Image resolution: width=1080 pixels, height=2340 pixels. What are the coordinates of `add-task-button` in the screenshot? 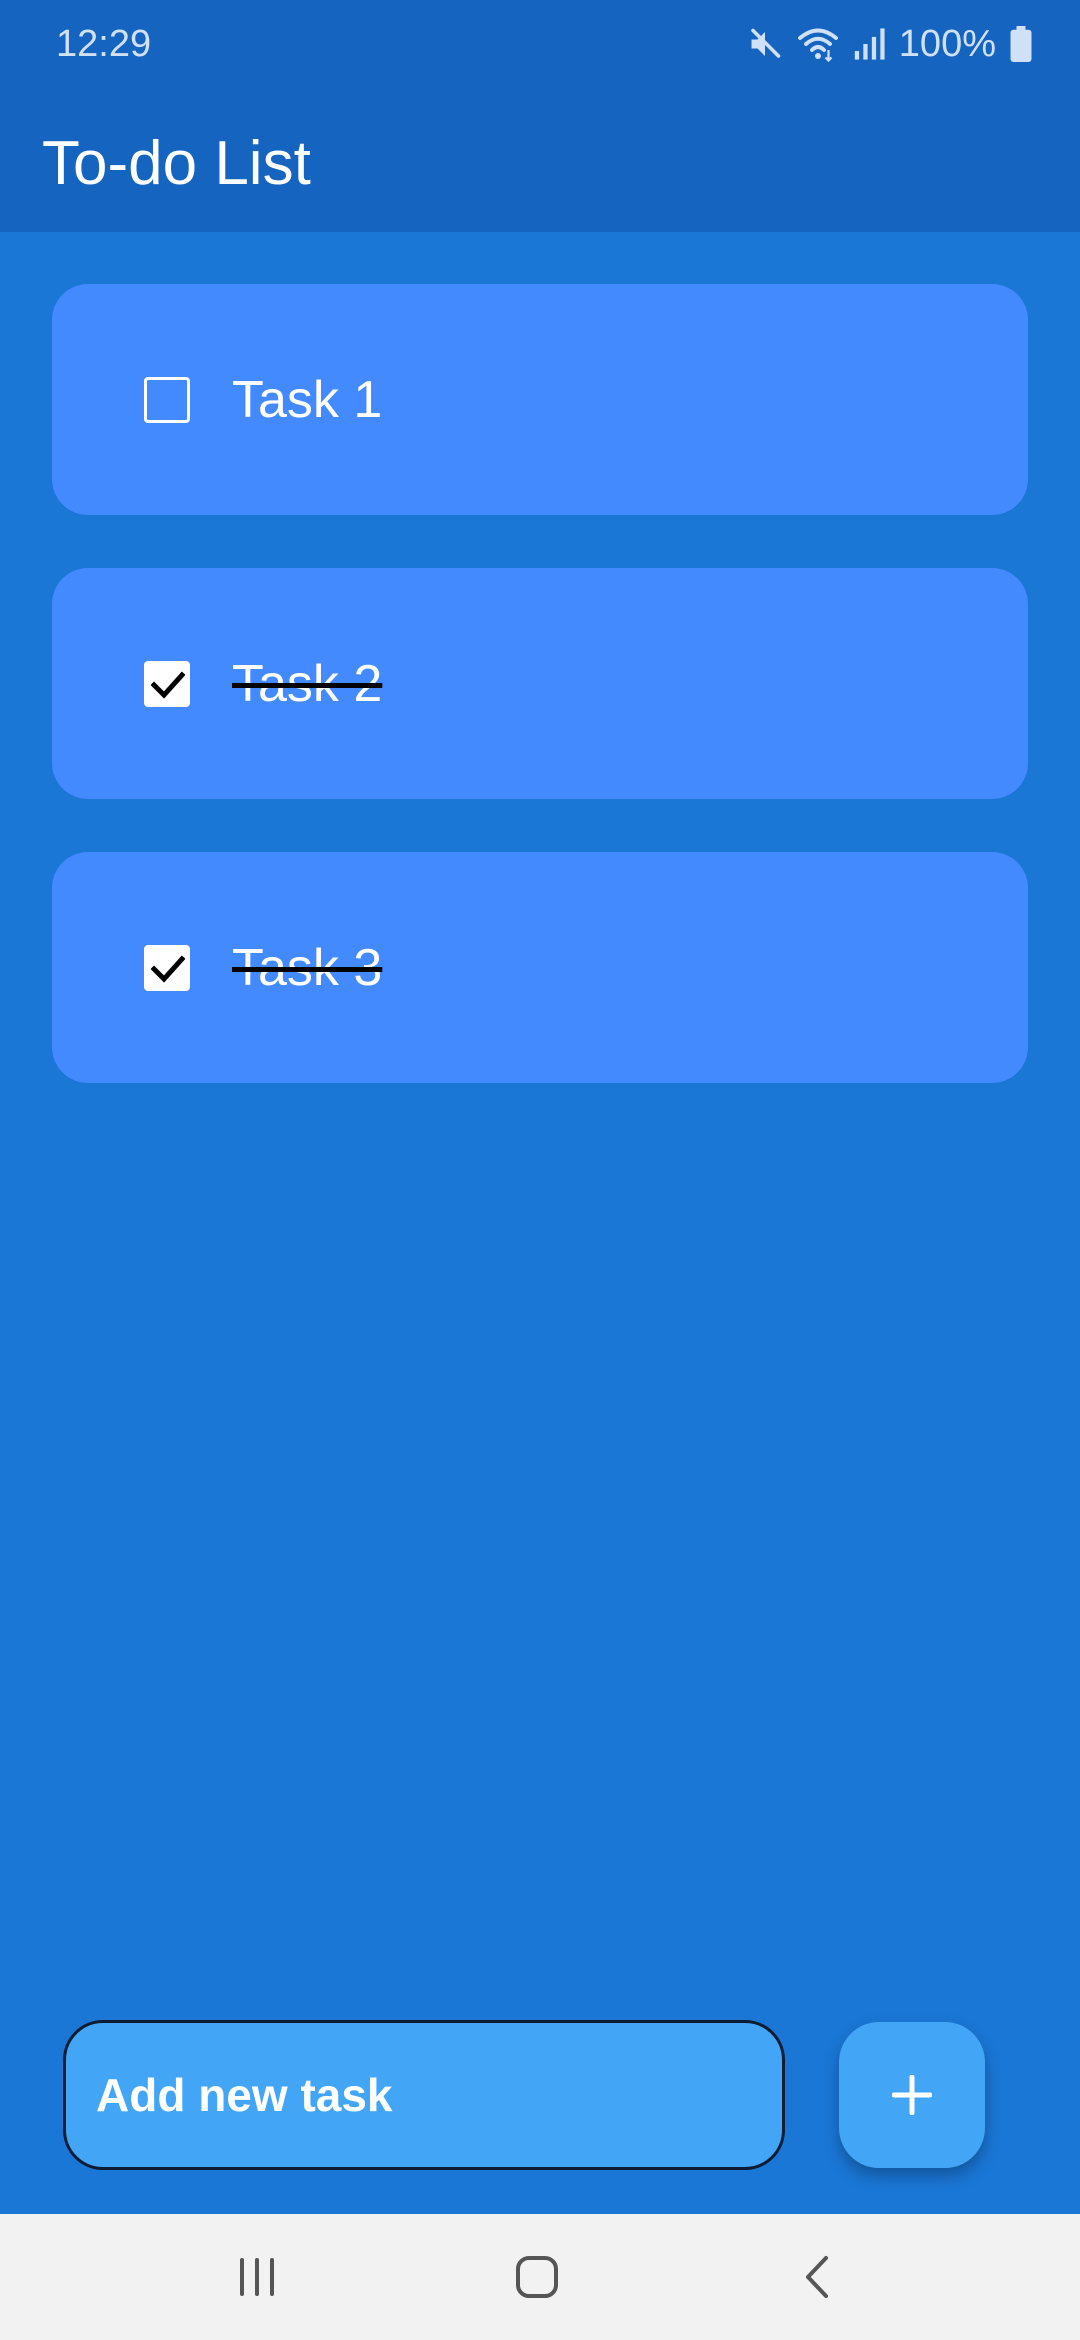 It's located at (912, 2095).